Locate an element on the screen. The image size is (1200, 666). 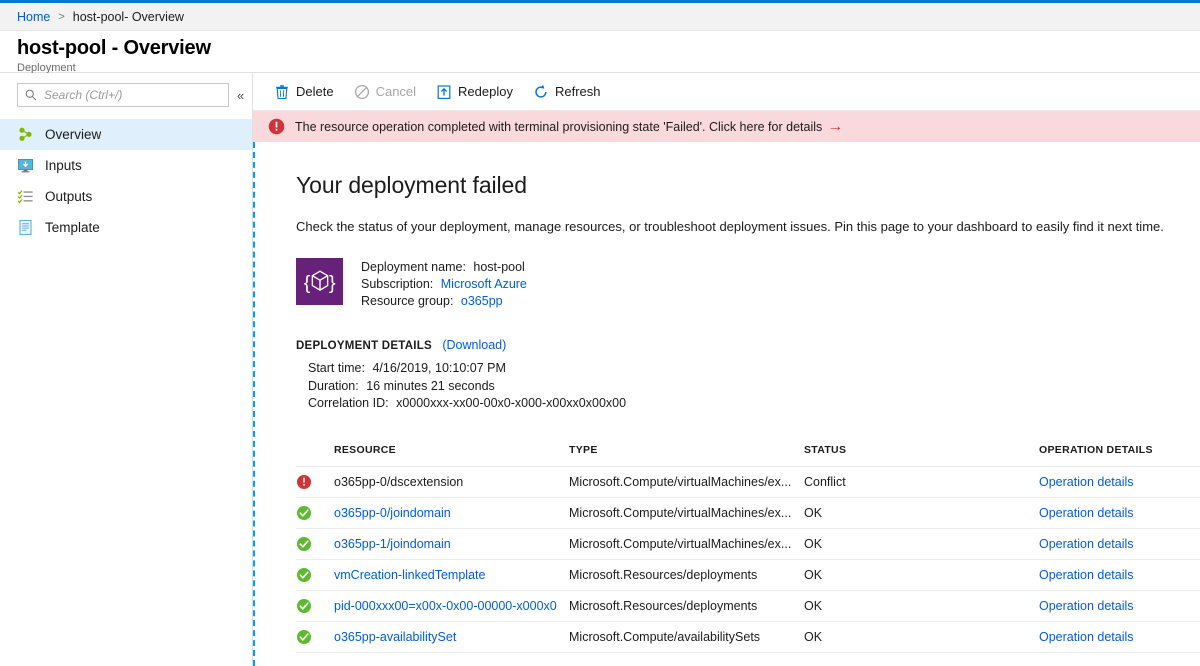
row-resource-cell: o365pp-1/joindomain is located at coordinates (451, 544).